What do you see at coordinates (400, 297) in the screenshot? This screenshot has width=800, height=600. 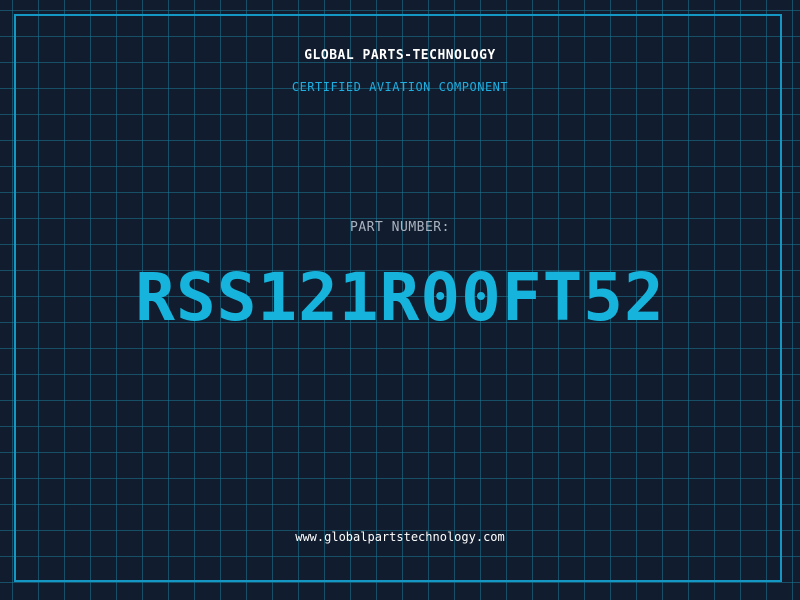 I see `part-number-value: RSS121R00FT52` at bounding box center [400, 297].